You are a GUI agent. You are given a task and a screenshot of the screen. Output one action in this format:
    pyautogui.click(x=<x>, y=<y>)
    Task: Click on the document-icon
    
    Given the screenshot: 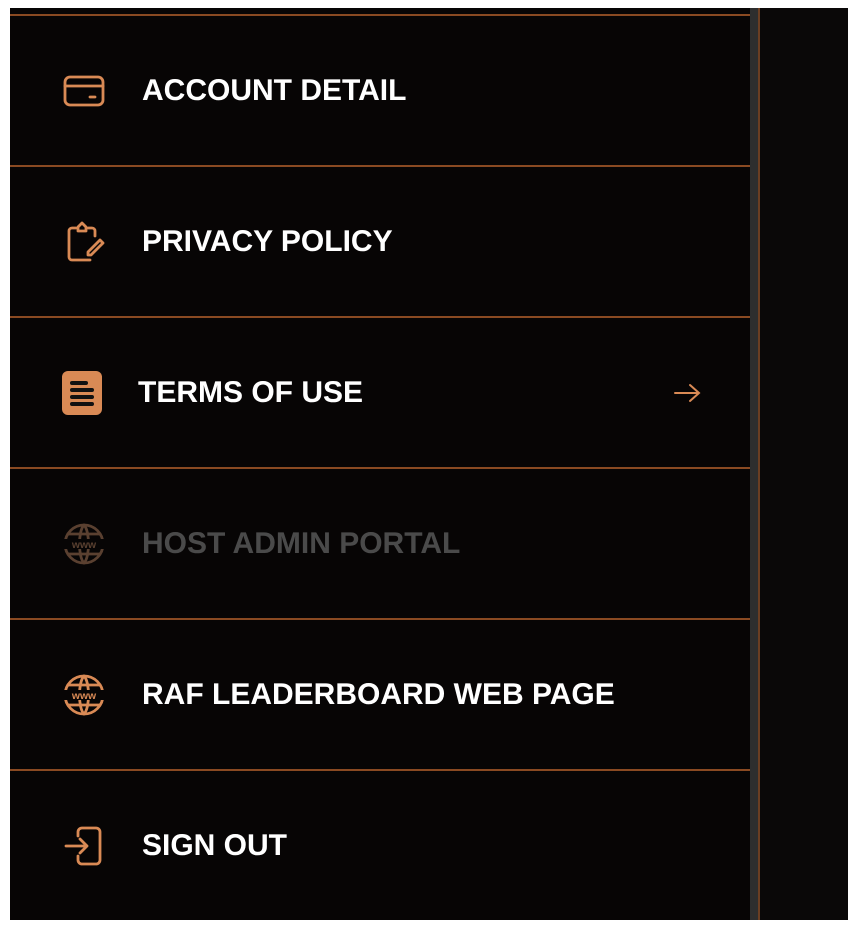 What is the action you would take?
    pyautogui.click(x=82, y=392)
    